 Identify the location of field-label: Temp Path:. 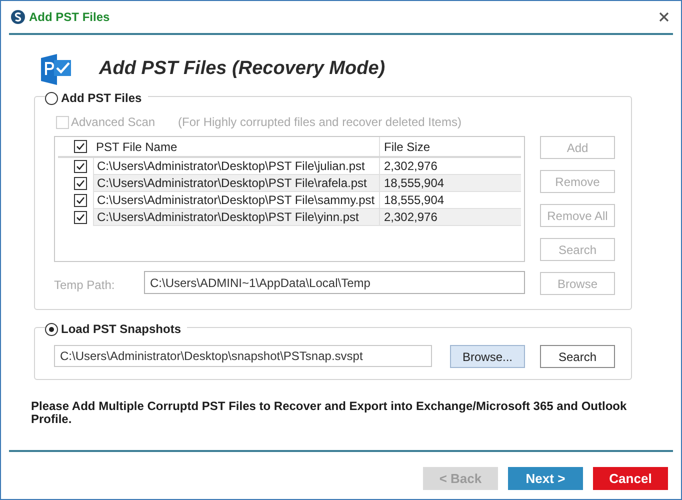
(84, 285).